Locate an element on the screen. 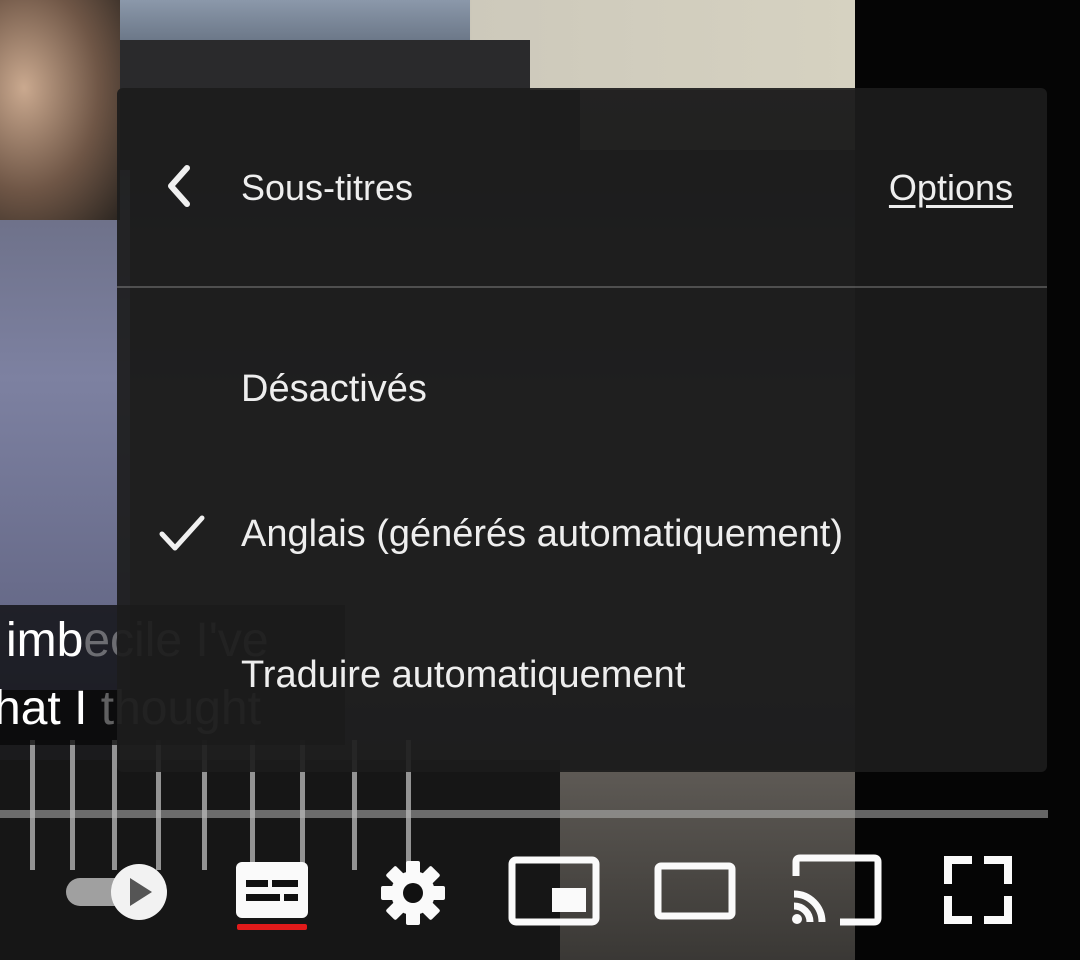  caption-text: imb is located at coordinates (45, 640).